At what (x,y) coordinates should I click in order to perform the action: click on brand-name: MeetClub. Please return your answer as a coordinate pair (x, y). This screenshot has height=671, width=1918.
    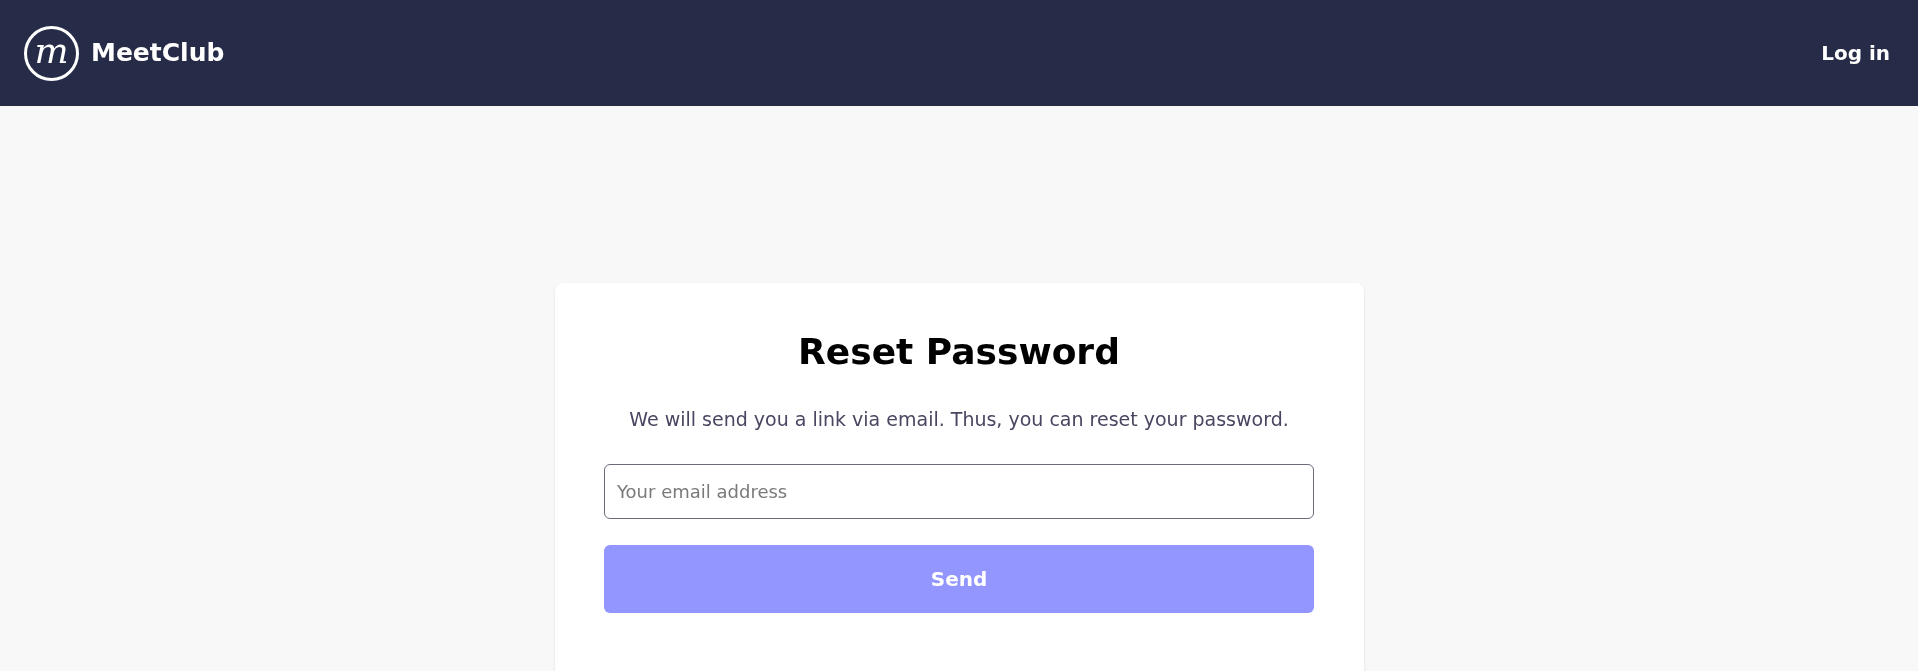
    Looking at the image, I should click on (158, 53).